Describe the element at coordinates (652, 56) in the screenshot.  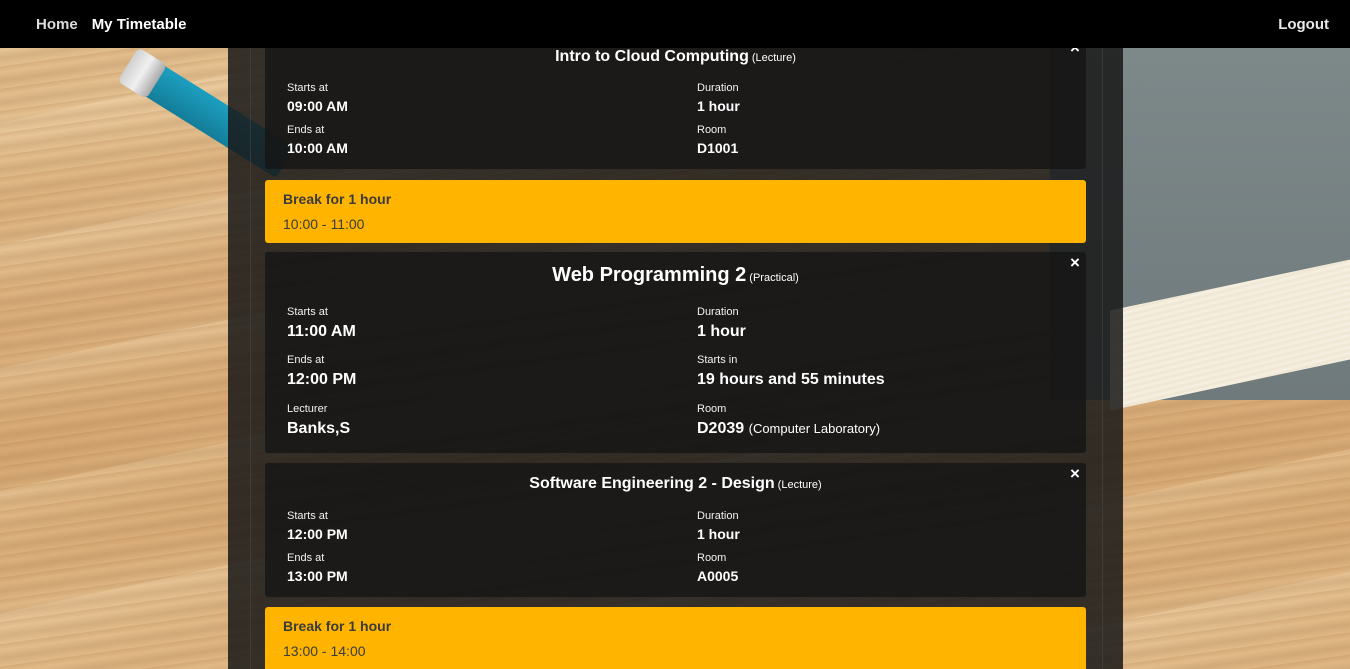
I see `class-title-text: Intro to Cloud Computing` at that location.